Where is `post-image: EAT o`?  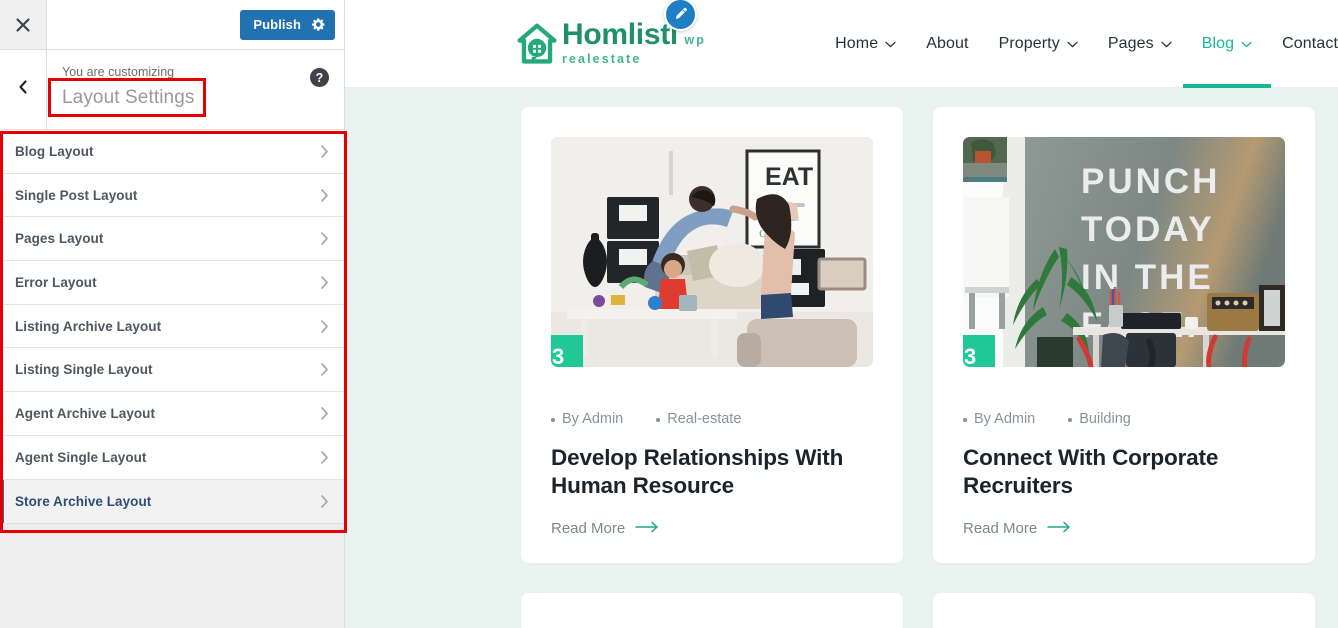
post-image: EAT o is located at coordinates (712, 252).